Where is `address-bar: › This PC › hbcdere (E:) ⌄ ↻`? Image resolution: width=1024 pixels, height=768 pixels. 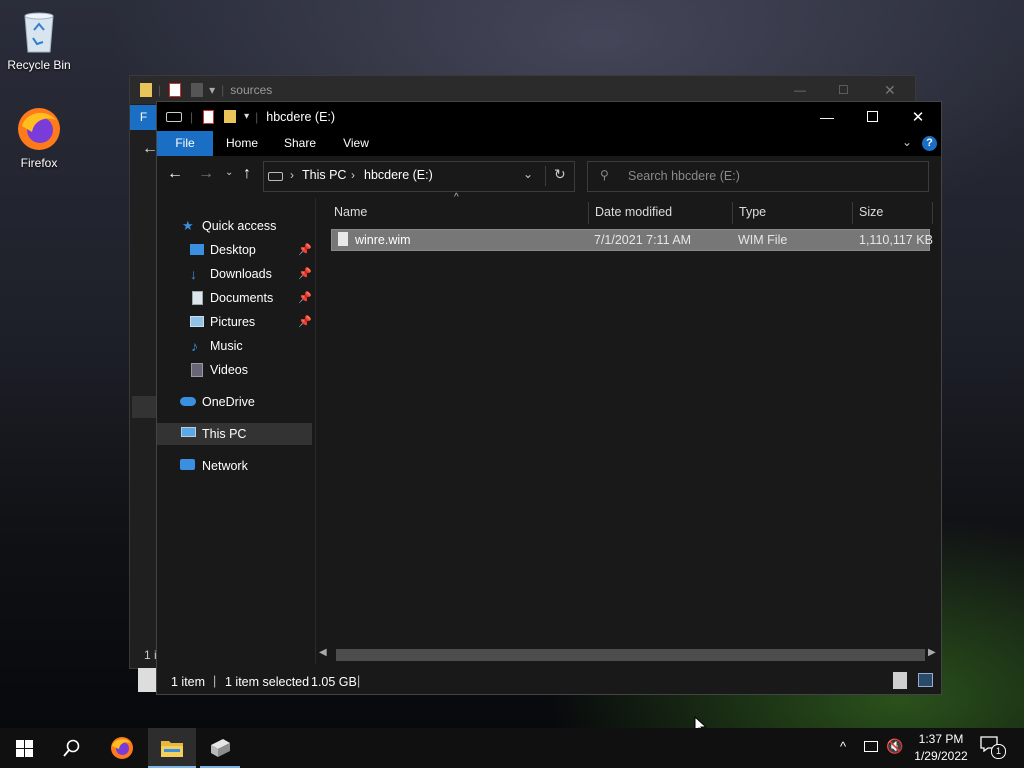
address-bar: › This PC › hbcdere (E:) ⌄ ↻ is located at coordinates (419, 176).